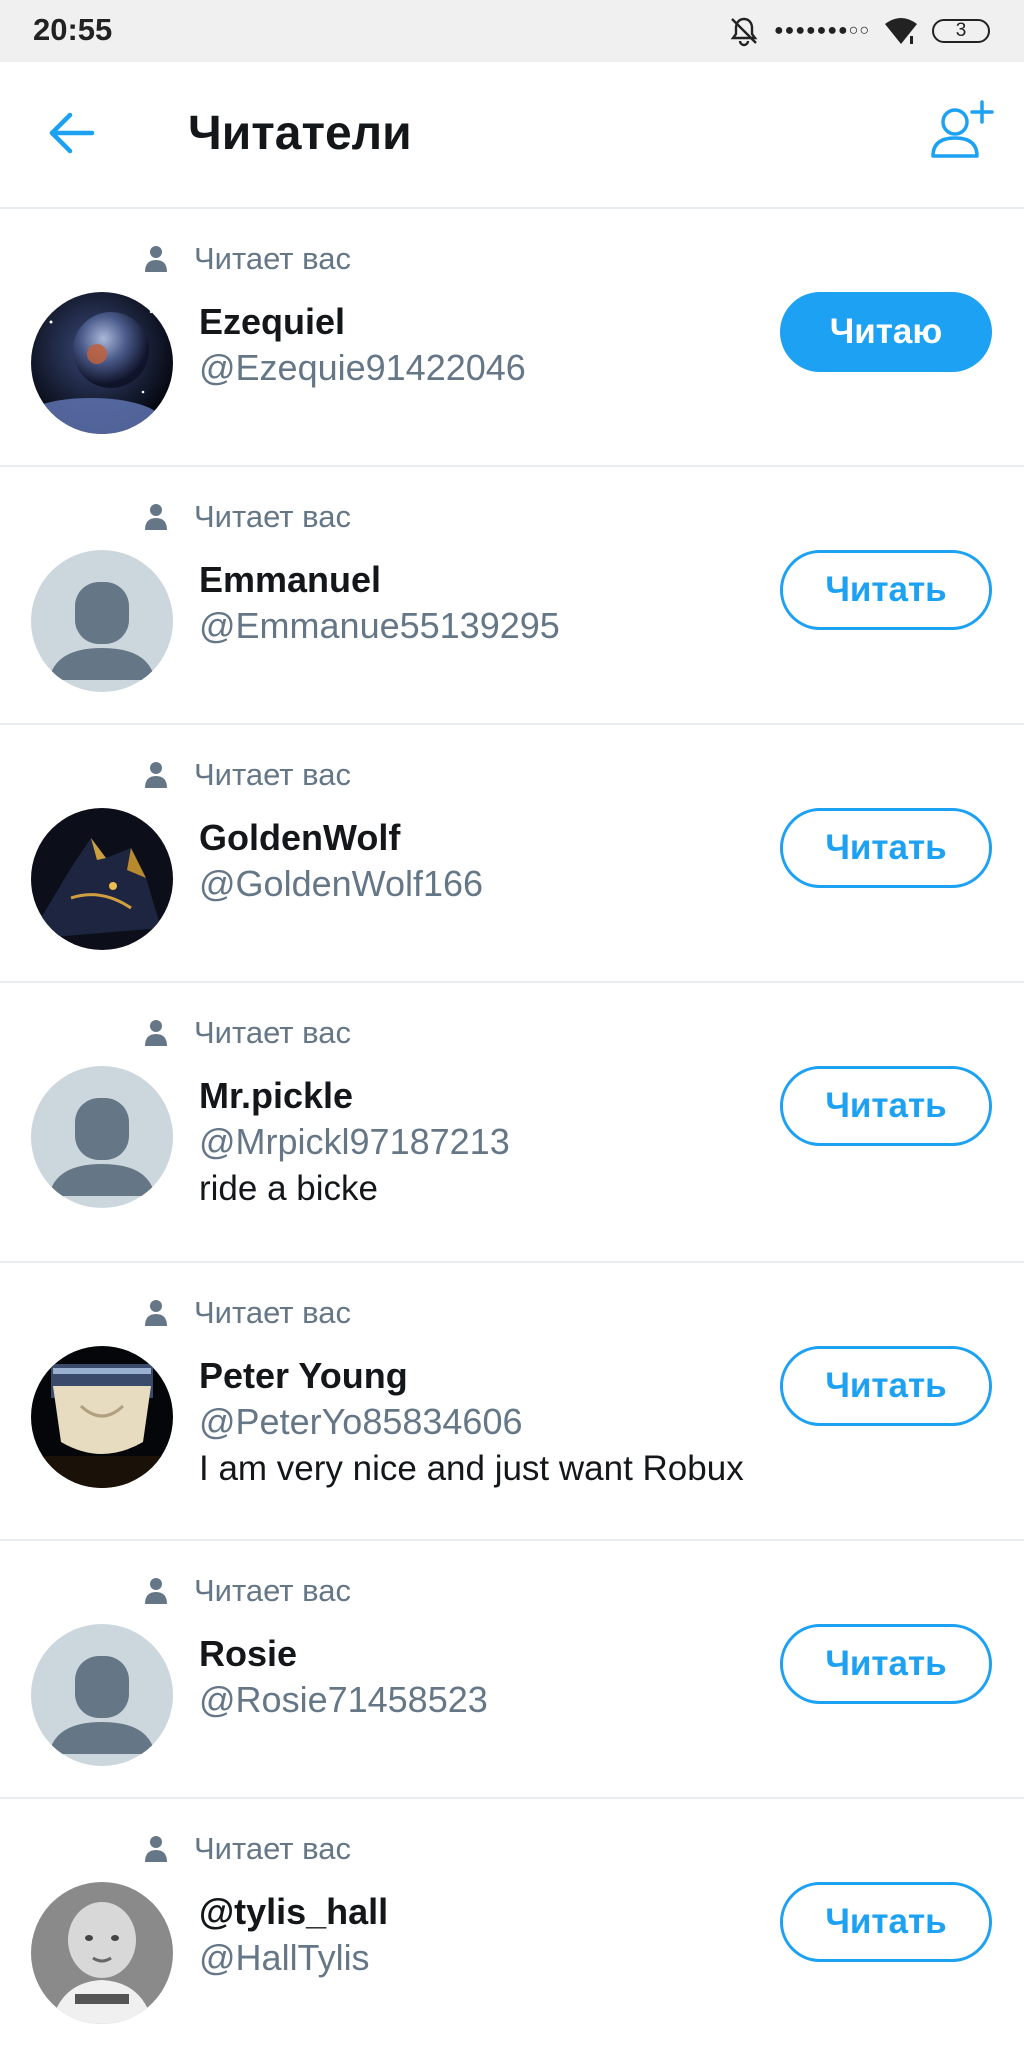  I want to click on user-handle: @Mrpickl97187213, so click(354, 1141).